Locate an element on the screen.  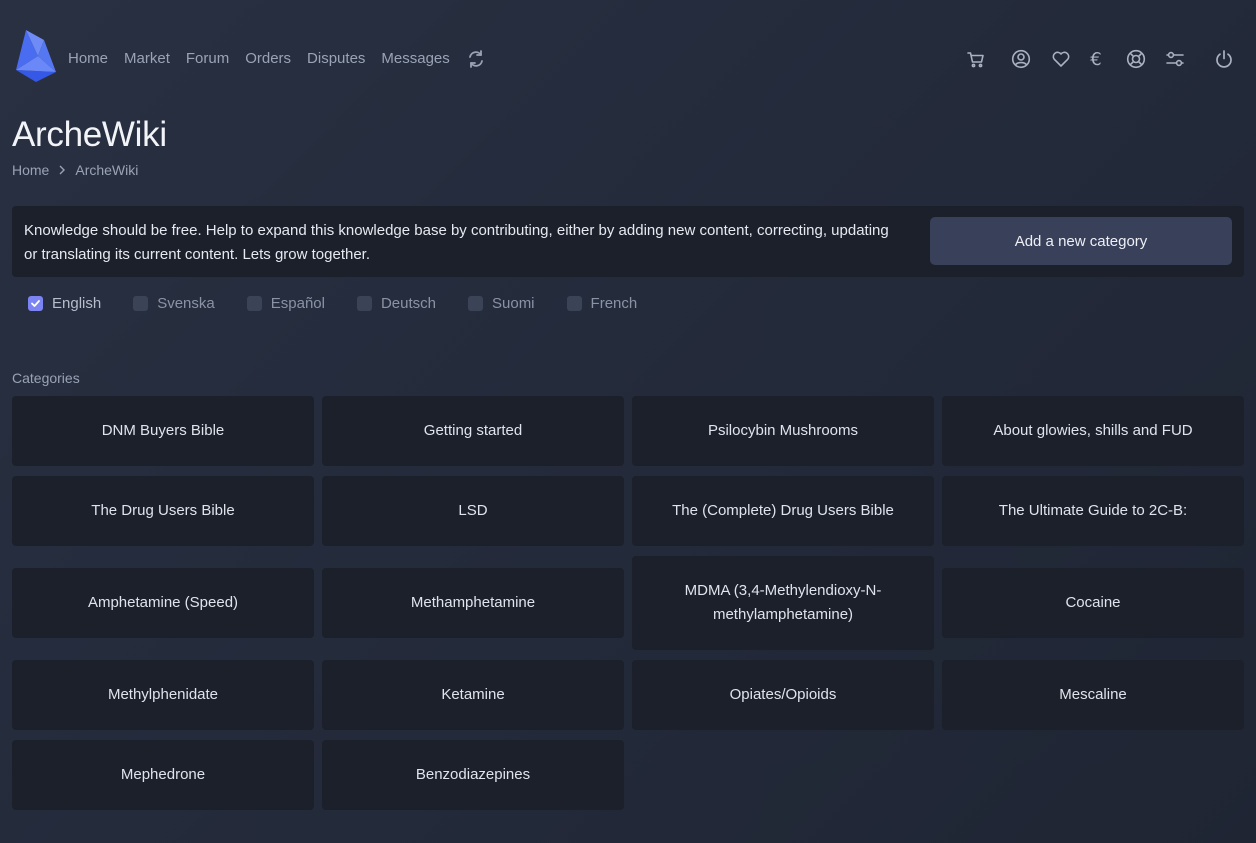
category-card: LSD is located at coordinates (473, 511).